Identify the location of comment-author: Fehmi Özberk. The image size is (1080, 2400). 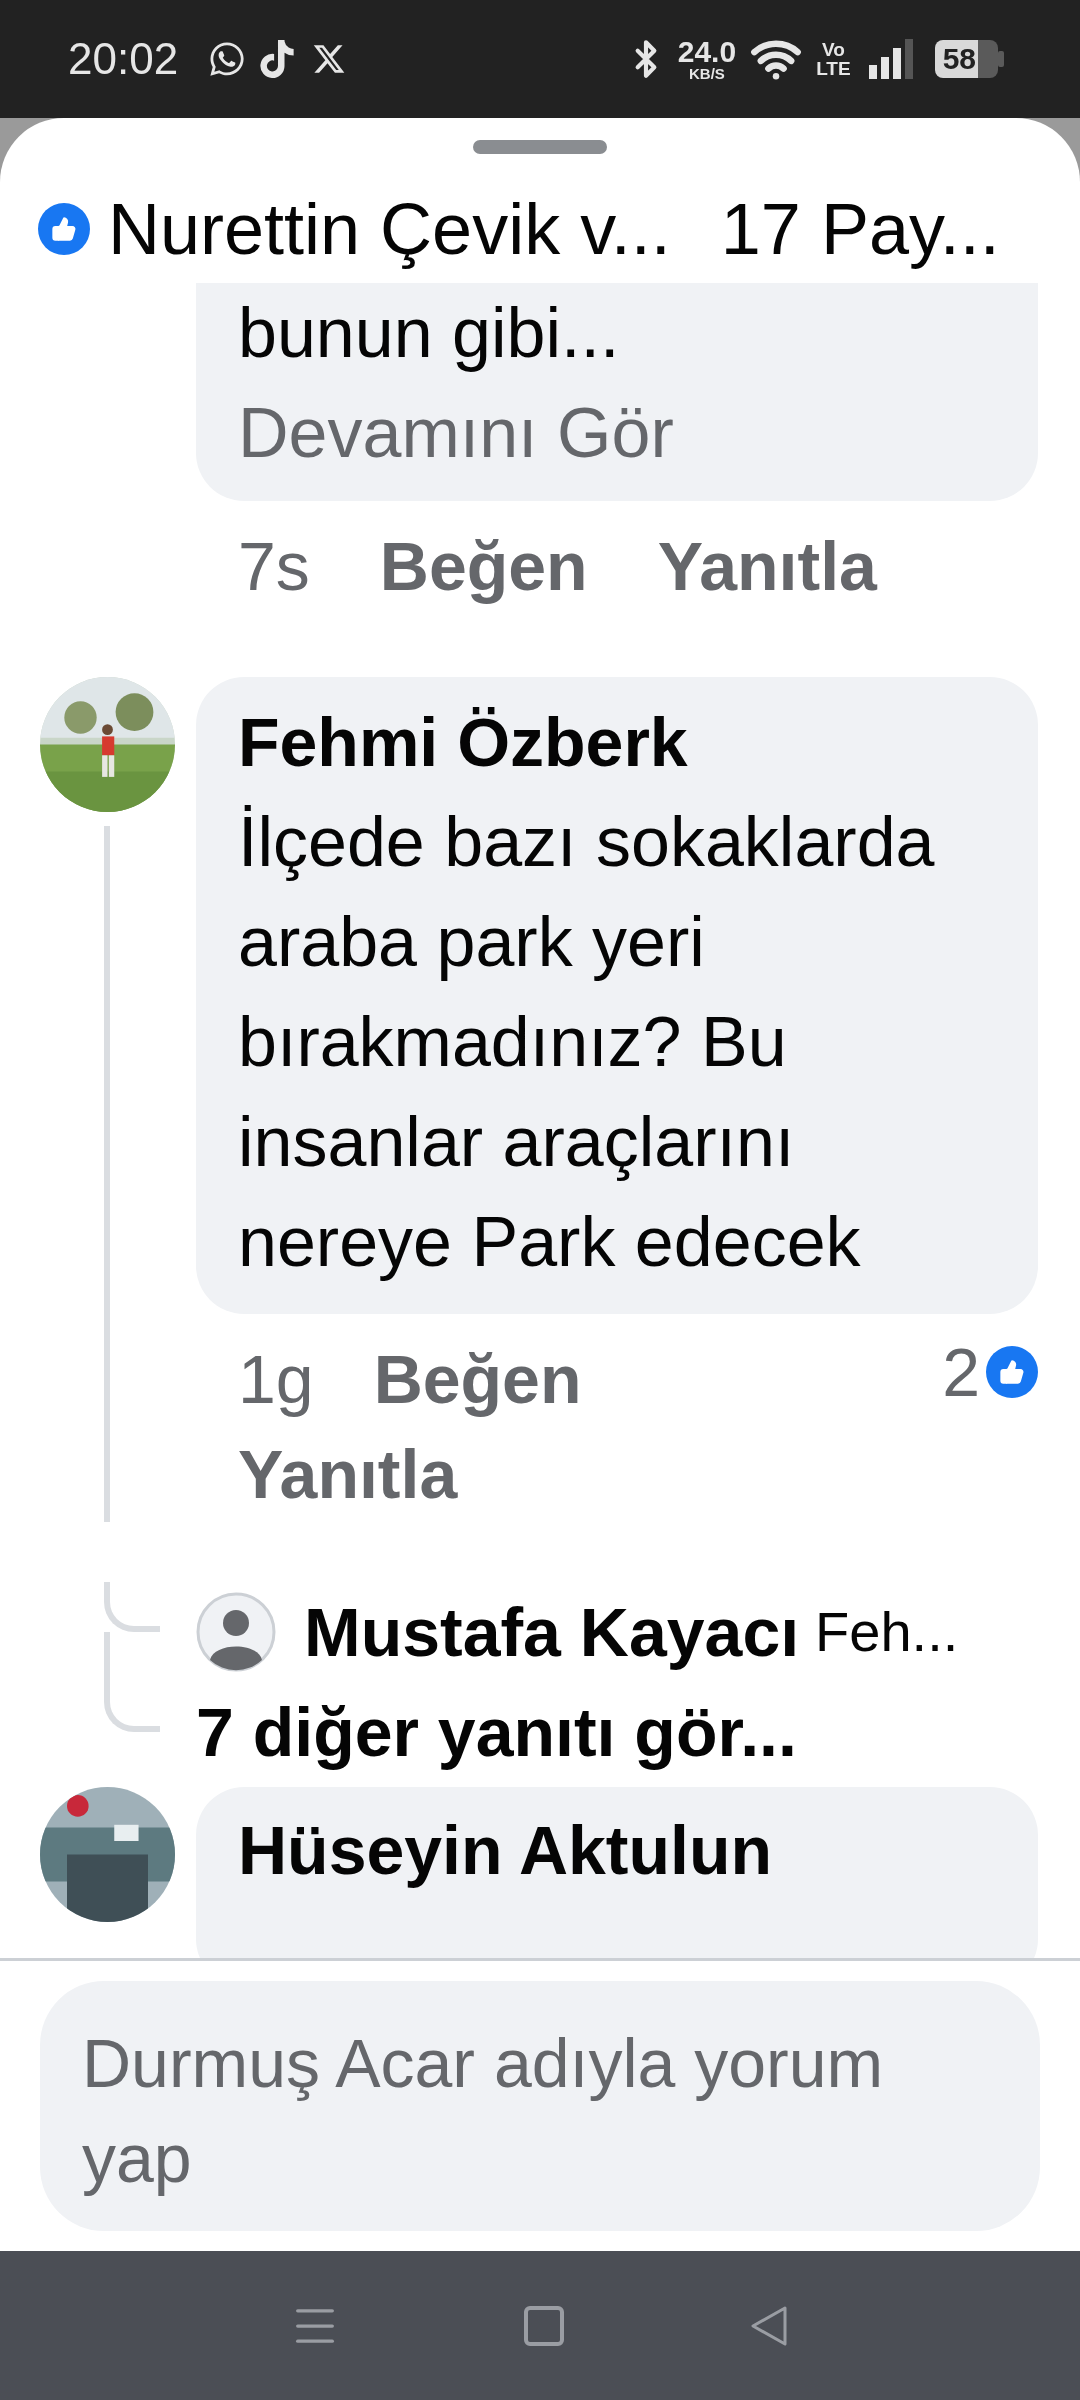
(623, 742).